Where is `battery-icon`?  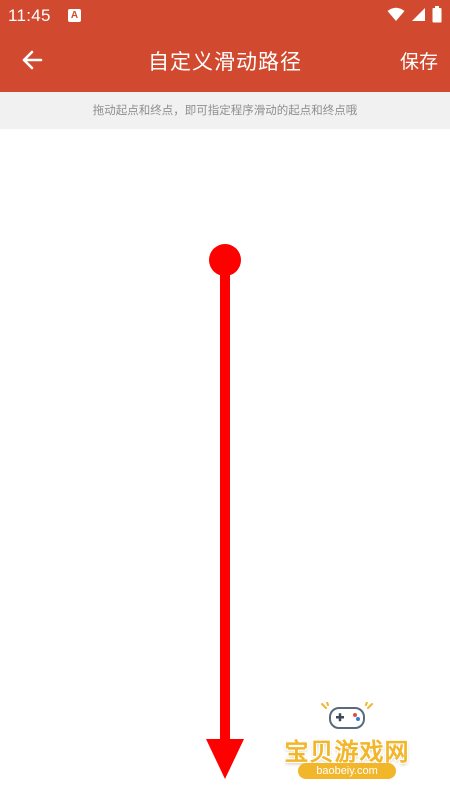 battery-icon is located at coordinates (437, 16).